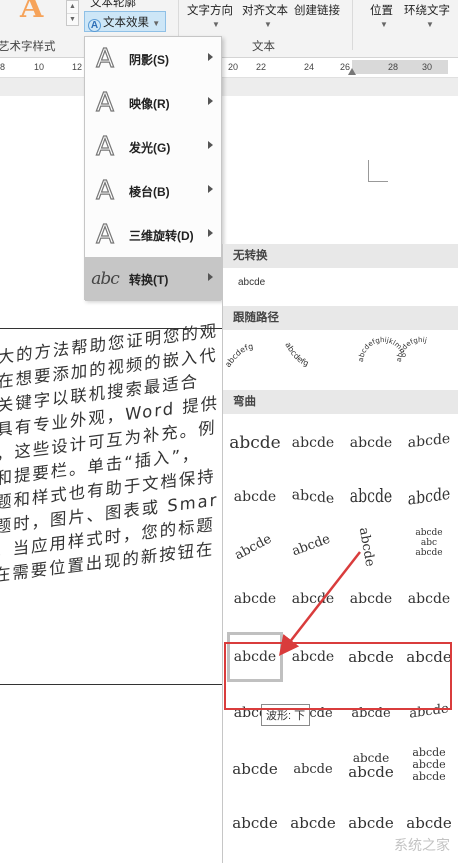 The image size is (458, 863). I want to click on warp-circle-pour-option: abcde, so click(371, 599).